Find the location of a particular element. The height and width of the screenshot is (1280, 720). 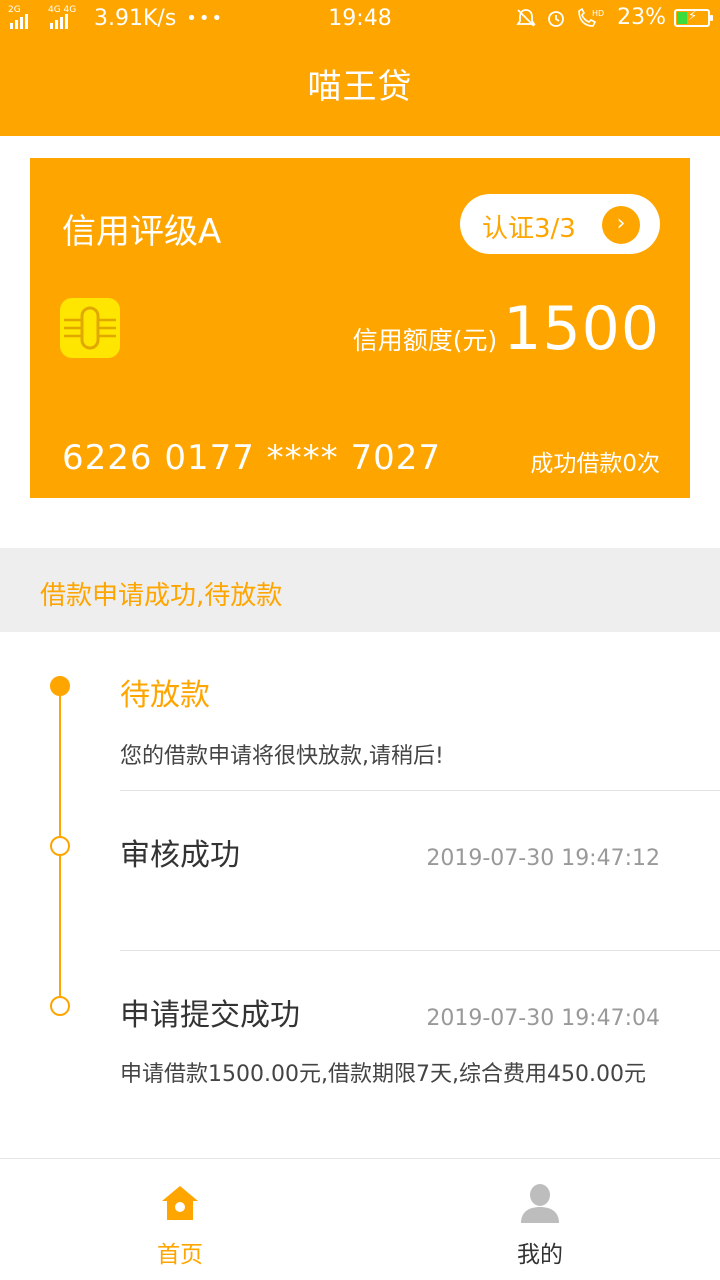

credit-rating: 信用评级A is located at coordinates (142, 232).